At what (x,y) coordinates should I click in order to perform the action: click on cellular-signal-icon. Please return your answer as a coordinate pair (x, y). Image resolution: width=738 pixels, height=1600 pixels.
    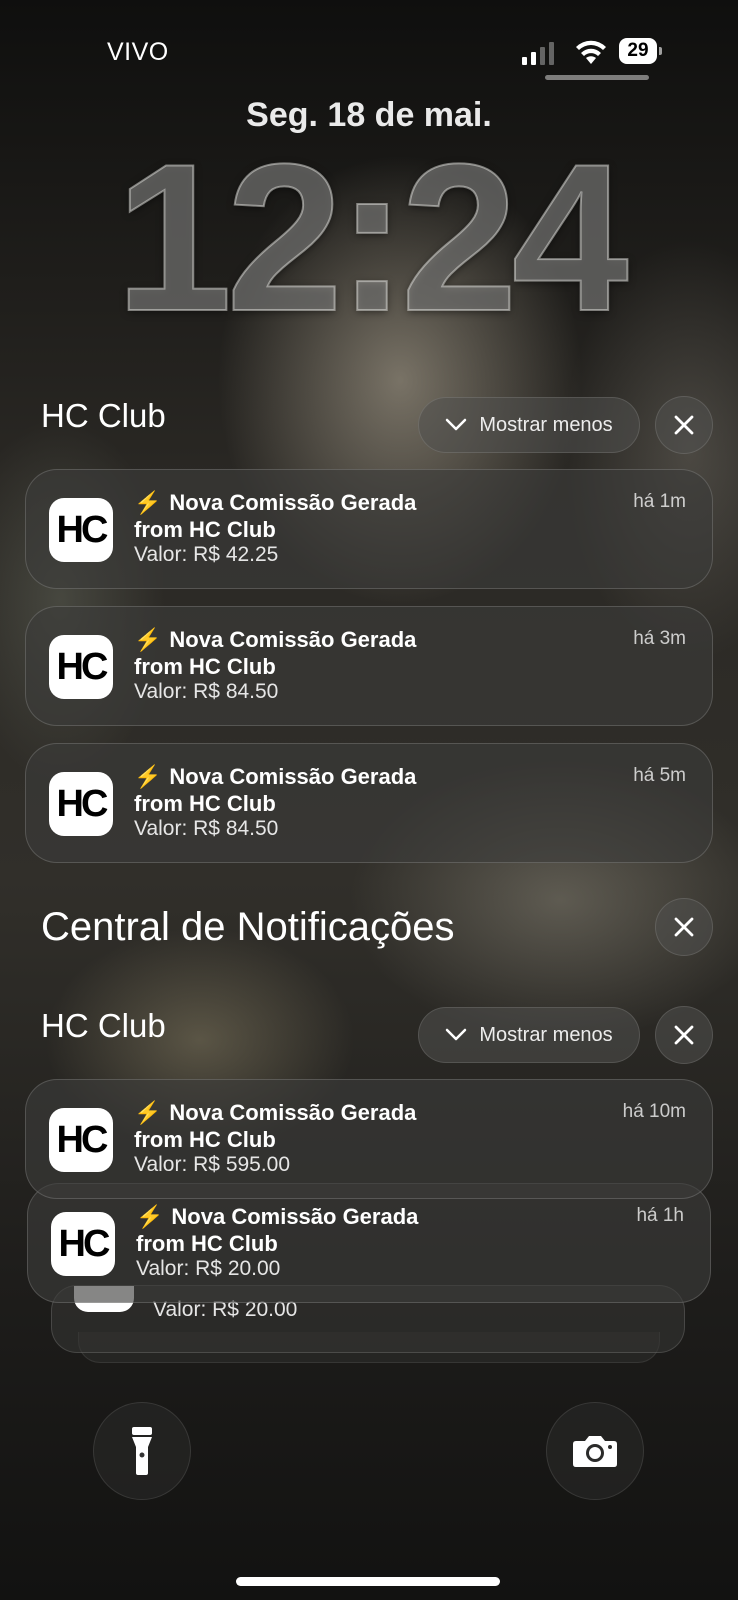
    Looking at the image, I should click on (538, 53).